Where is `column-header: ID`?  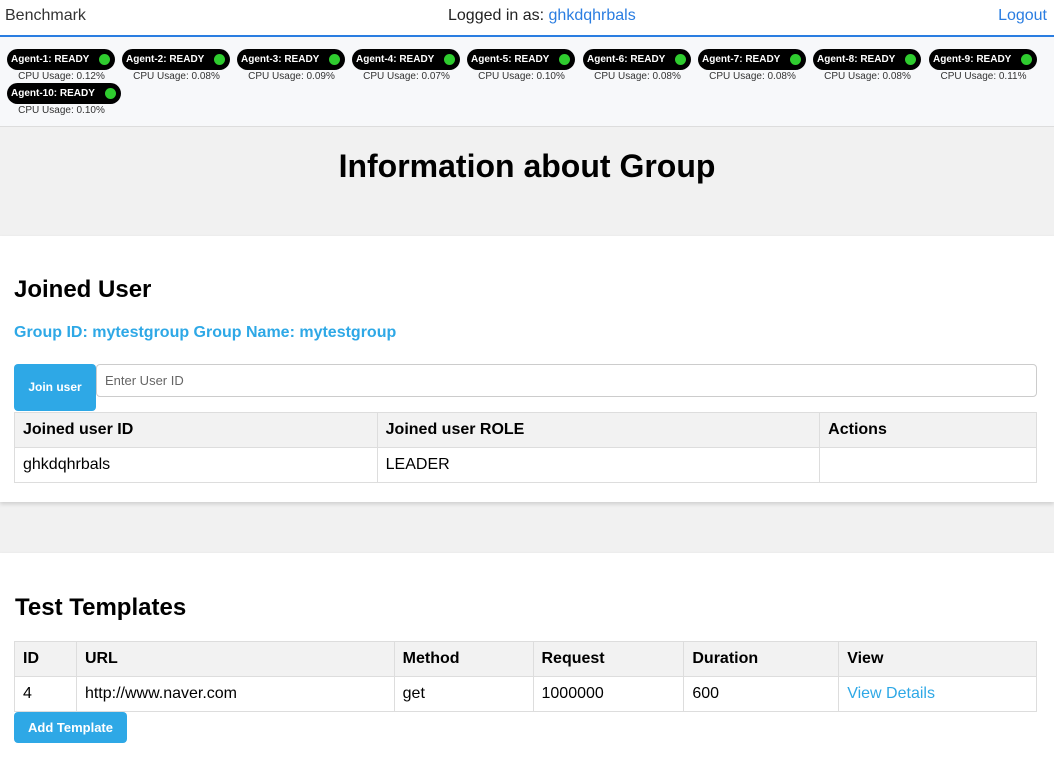 column-header: ID is located at coordinates (45, 659).